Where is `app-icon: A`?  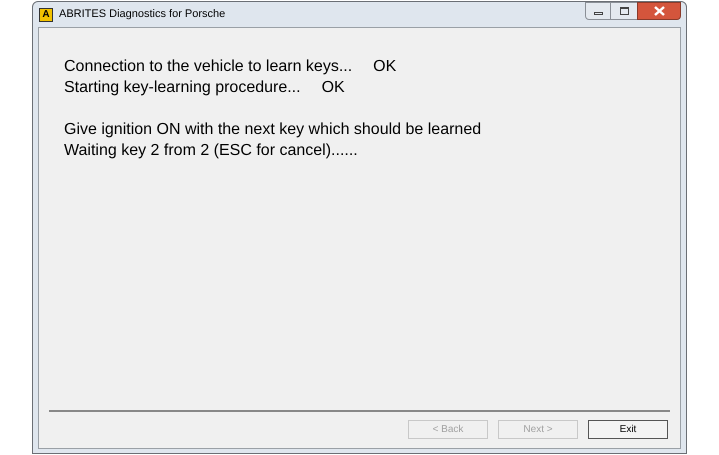 app-icon: A is located at coordinates (46, 15).